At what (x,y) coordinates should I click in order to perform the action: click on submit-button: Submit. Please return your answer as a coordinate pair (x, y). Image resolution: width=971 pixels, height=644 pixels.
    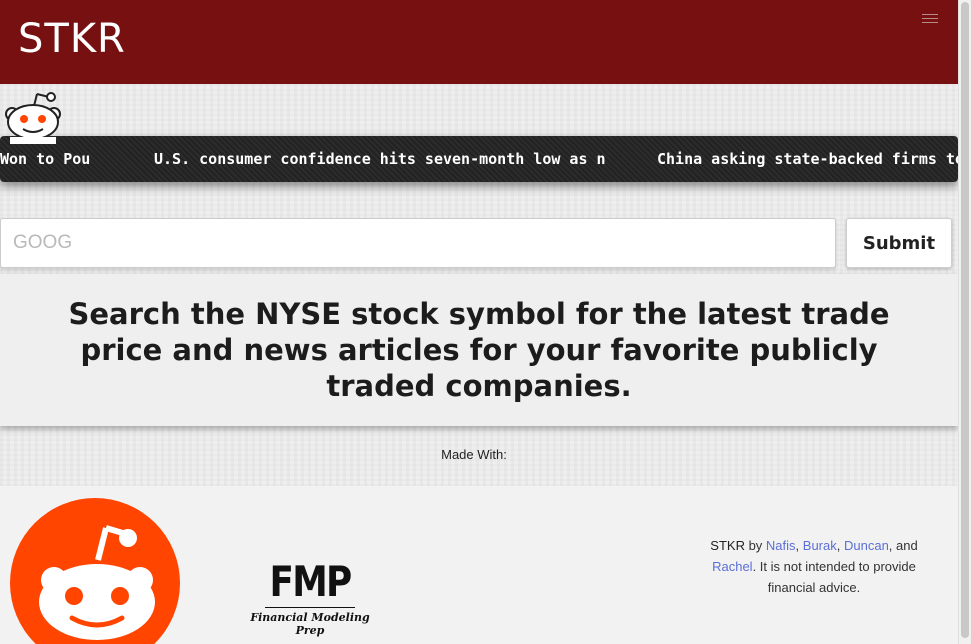
    Looking at the image, I should click on (899, 243).